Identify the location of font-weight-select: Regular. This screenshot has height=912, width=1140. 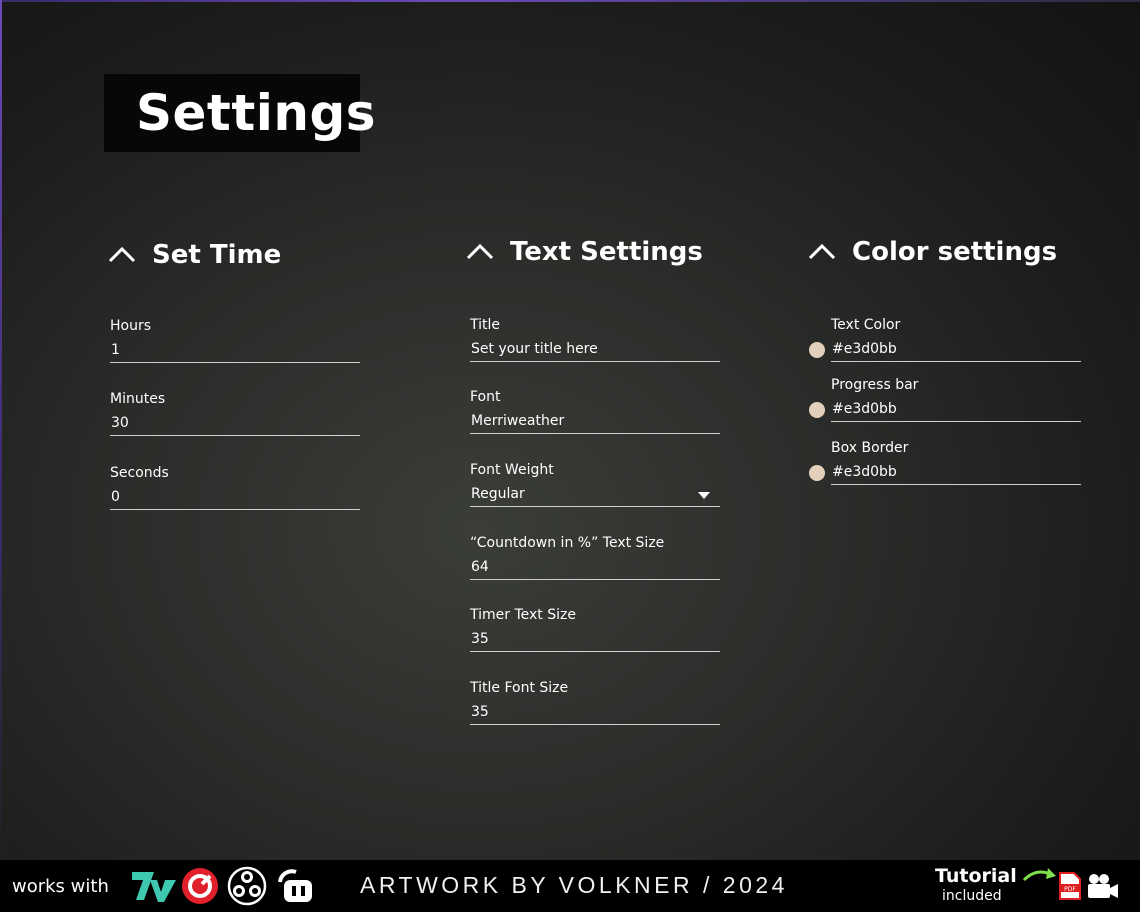
(595, 496).